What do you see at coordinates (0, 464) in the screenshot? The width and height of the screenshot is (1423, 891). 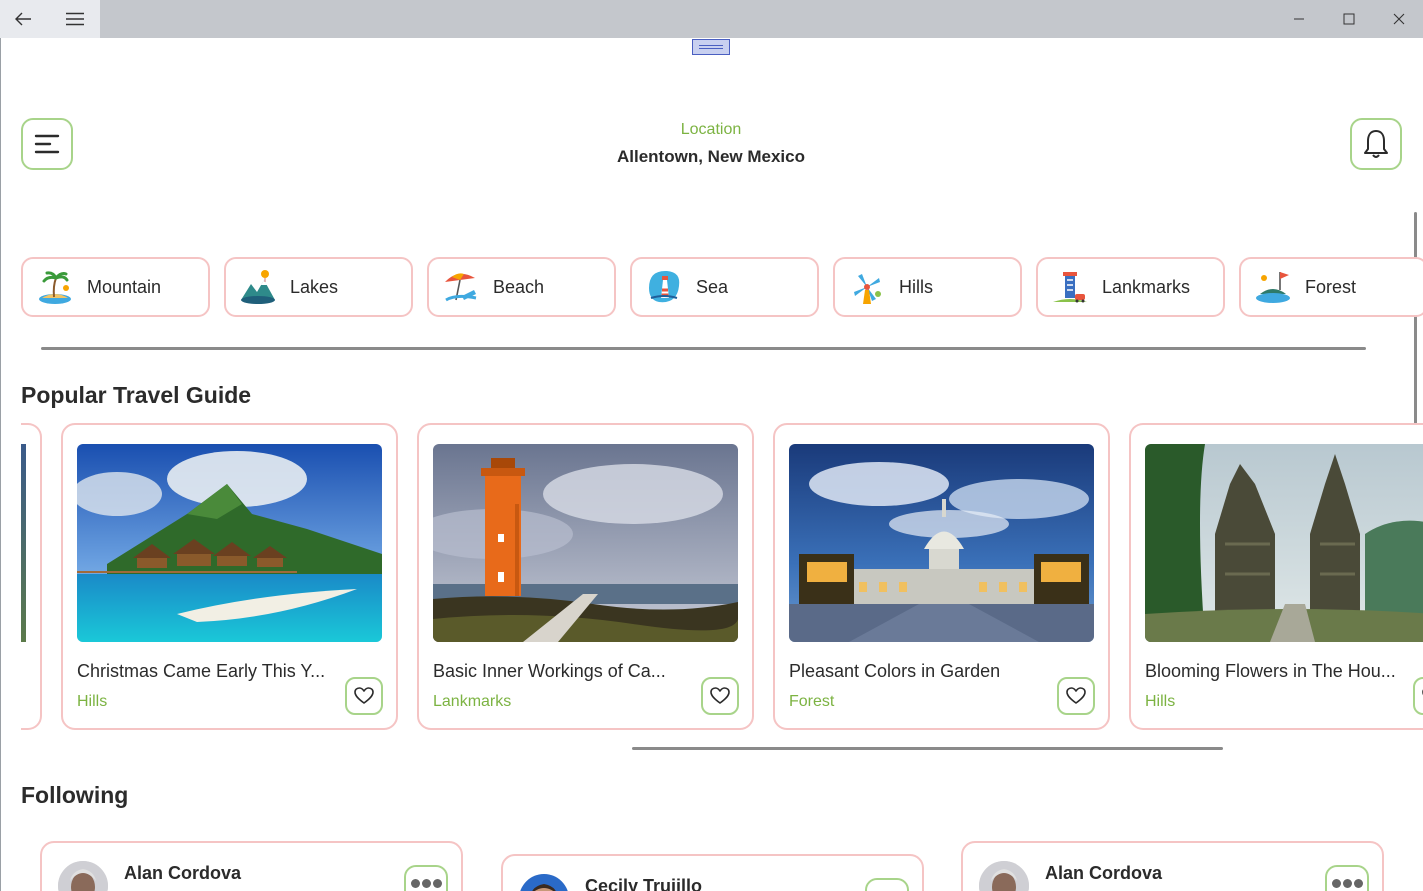 I see `window-left-border` at bounding box center [0, 464].